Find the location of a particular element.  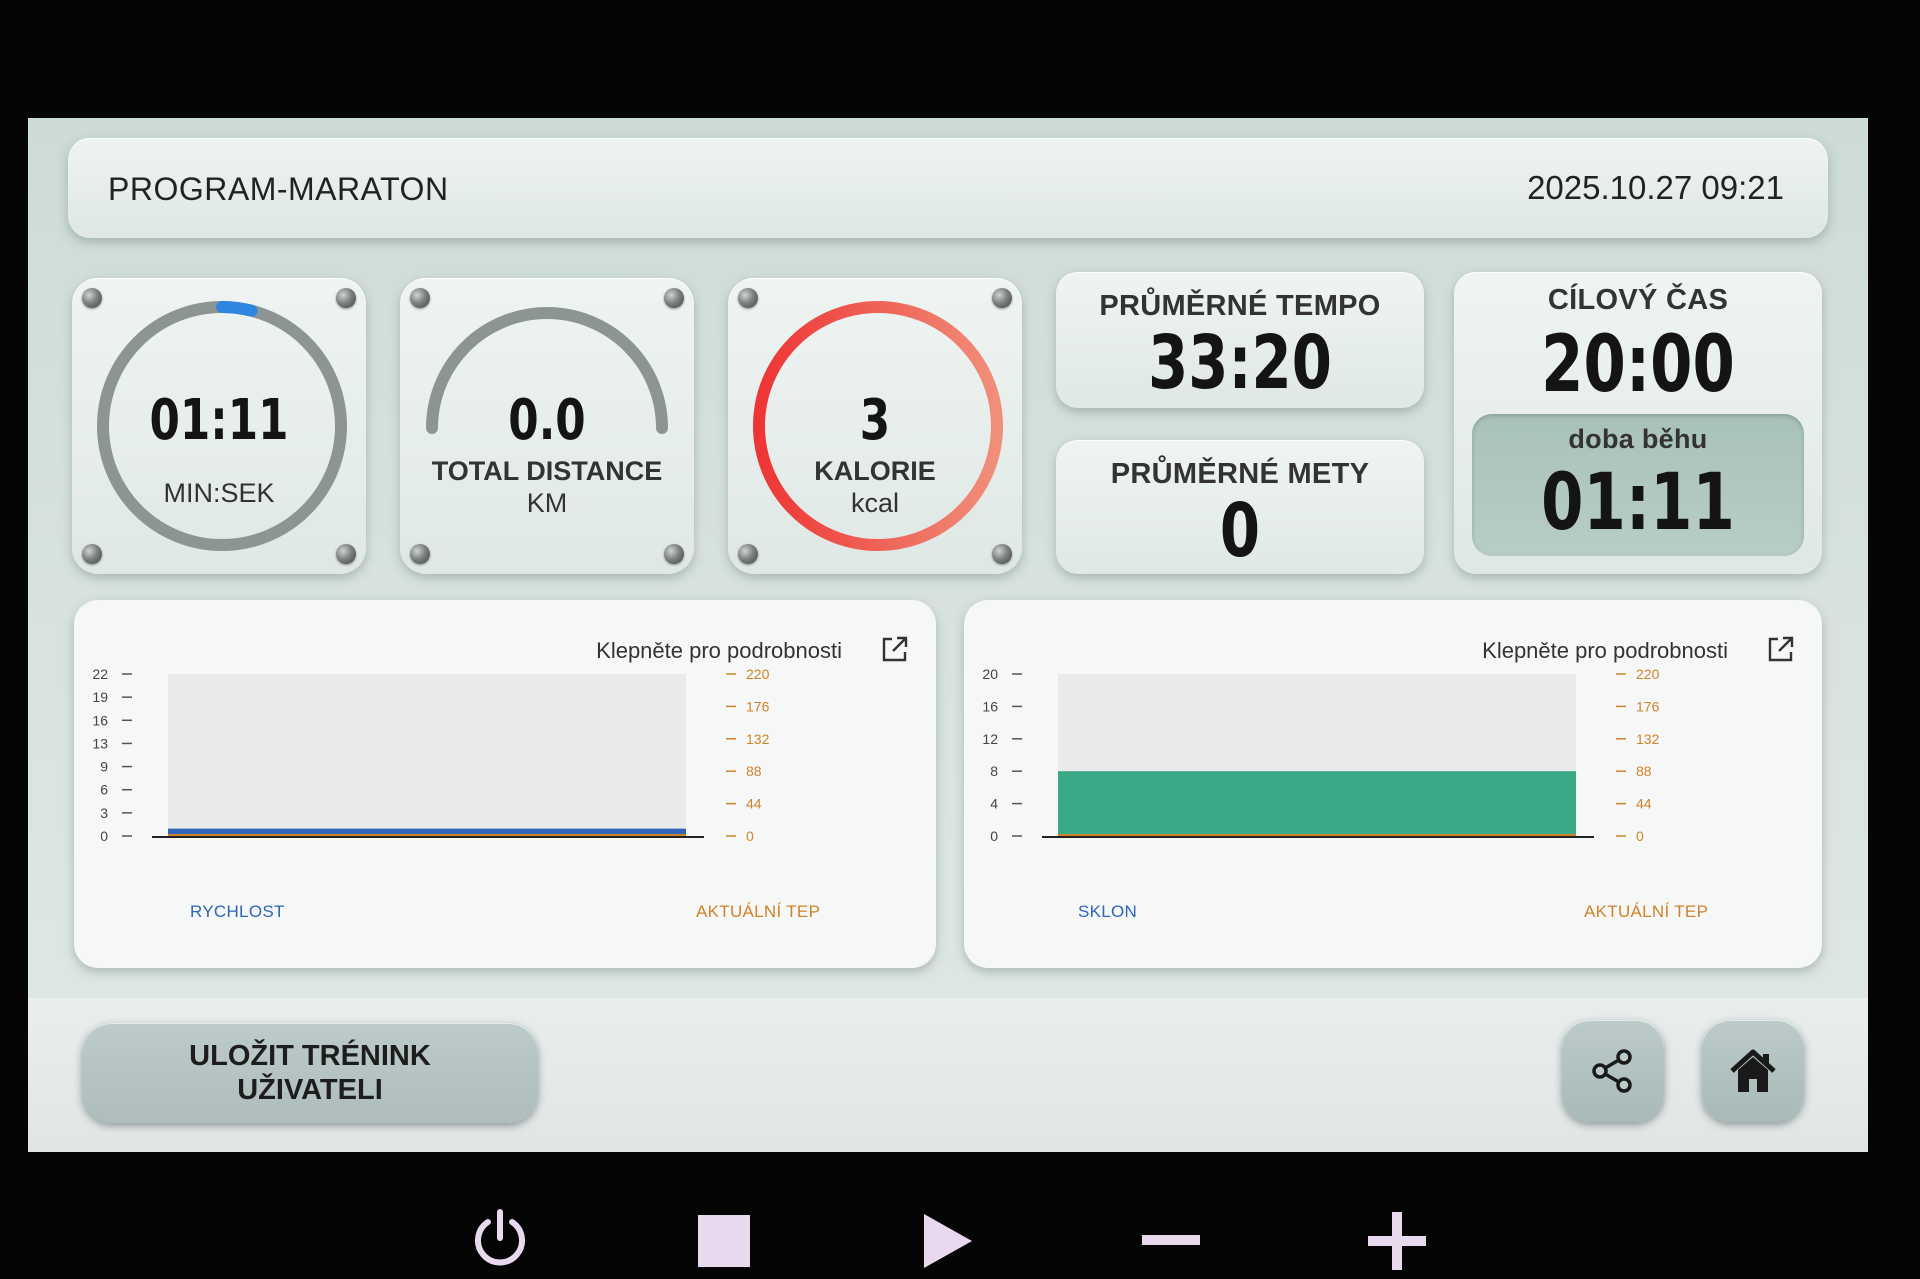

incline-axis-label: SKLON is located at coordinates (1108, 911).